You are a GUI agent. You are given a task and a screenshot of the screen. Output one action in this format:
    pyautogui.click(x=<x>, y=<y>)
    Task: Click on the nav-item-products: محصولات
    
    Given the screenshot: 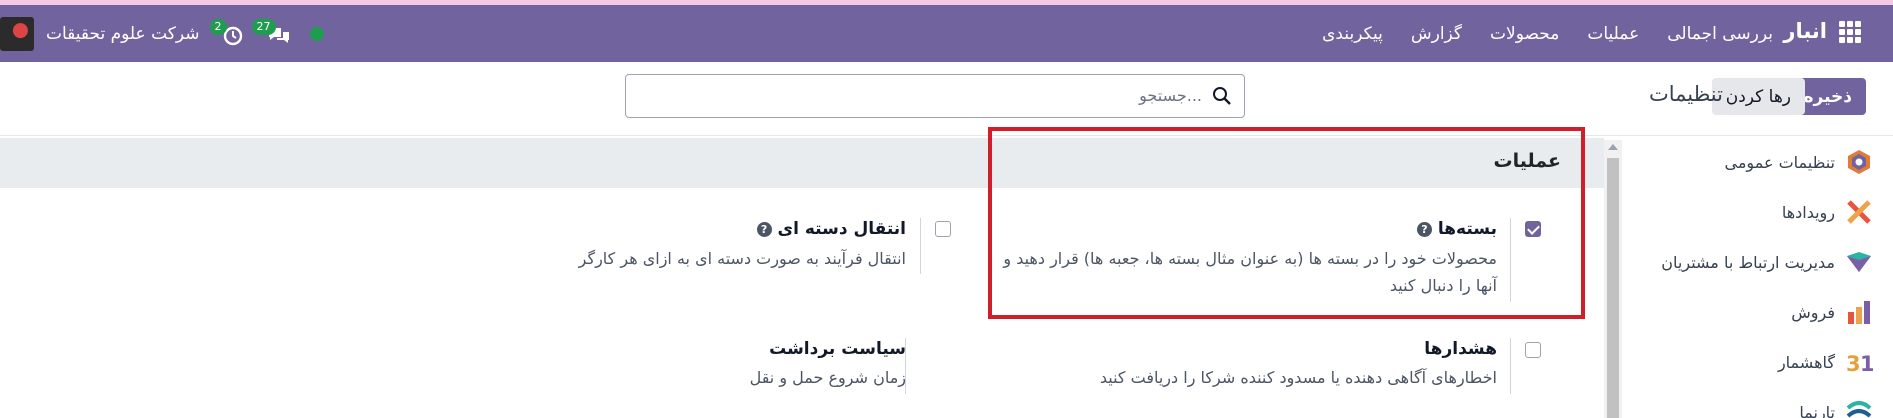 What is the action you would take?
    pyautogui.click(x=1524, y=34)
    